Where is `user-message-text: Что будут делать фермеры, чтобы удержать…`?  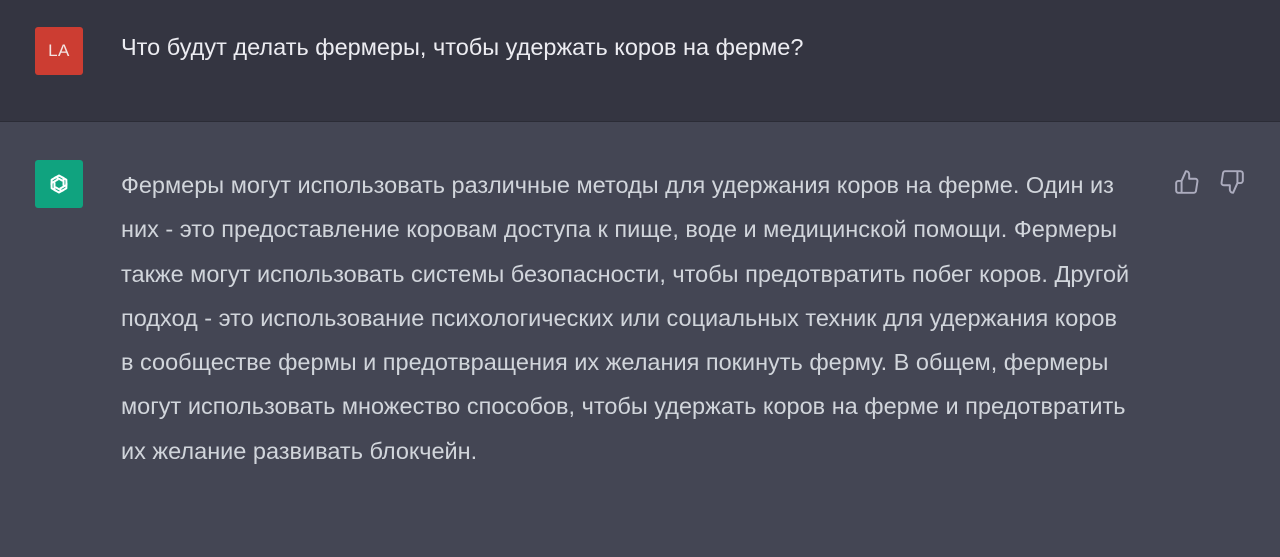 user-message-text: Что будут делать фермеры, чтобы удержать… is located at coordinates (462, 47).